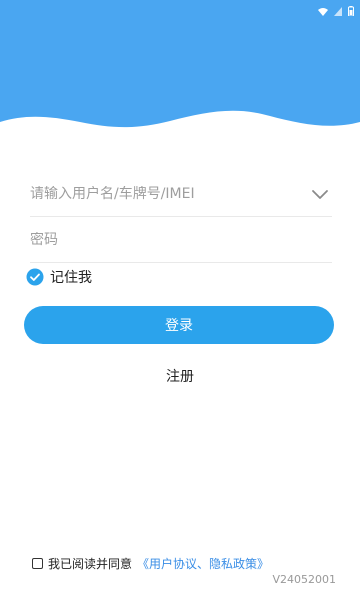 The width and height of the screenshot is (360, 600). Describe the element at coordinates (320, 194) in the screenshot. I see `chevron-down-icon` at that location.